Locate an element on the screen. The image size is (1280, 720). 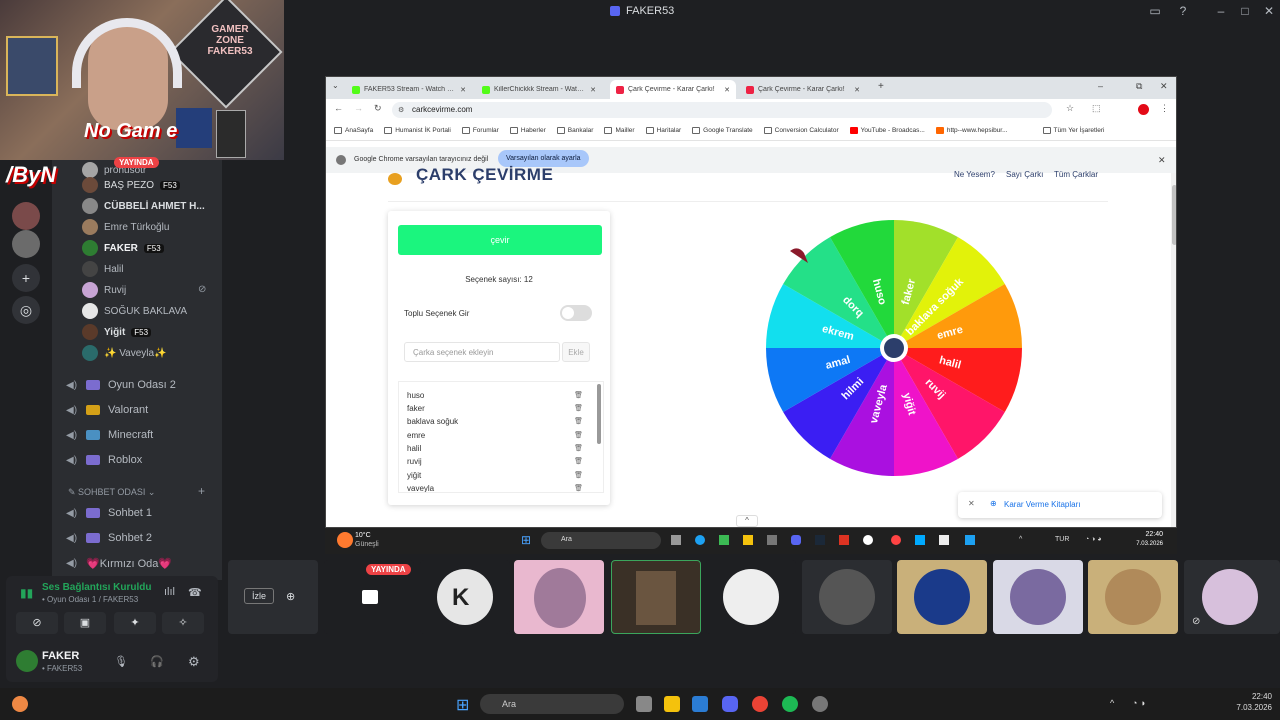
chrome-icon is located at coordinates (896, 540).